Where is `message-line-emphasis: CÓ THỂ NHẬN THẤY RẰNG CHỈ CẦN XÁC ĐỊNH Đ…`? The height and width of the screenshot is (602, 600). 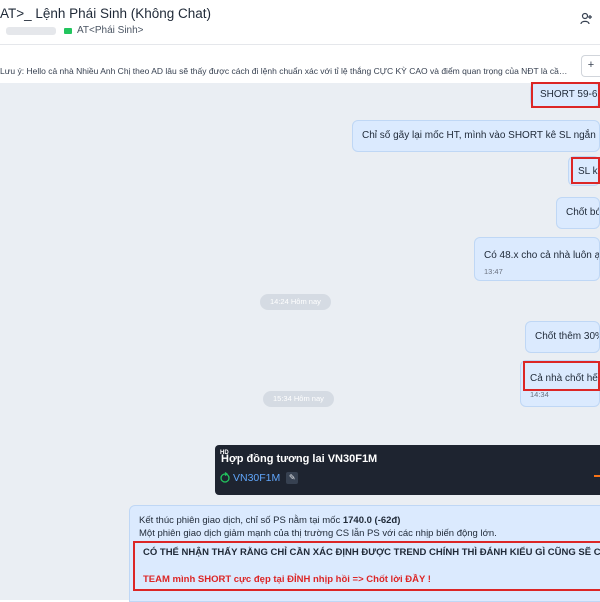 message-line-emphasis: CÓ THỂ NHẬN THẤY RẰNG CHỈ CẦN XÁC ĐỊNH Đ… is located at coordinates (371, 552).